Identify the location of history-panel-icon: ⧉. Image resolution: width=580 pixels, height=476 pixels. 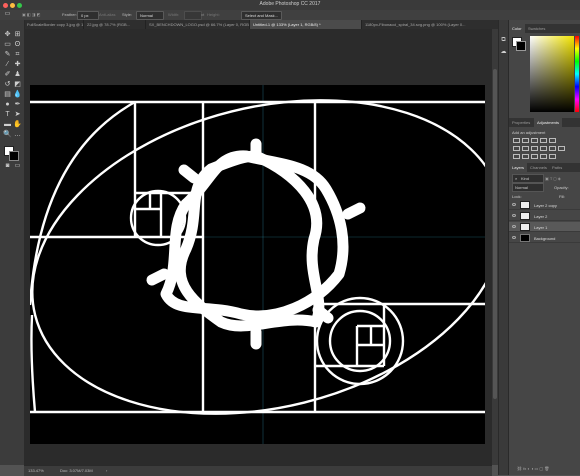
(503, 40).